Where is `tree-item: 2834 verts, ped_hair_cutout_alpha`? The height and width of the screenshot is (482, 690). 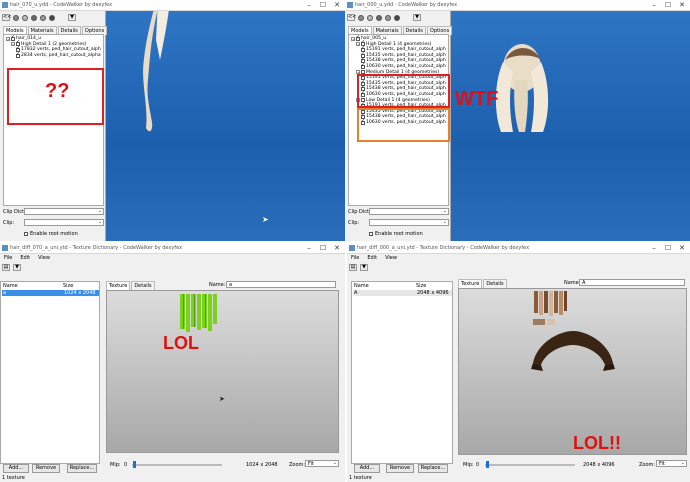 tree-item: 2834 verts, ped_hair_cutout_alpha is located at coordinates (58, 55).